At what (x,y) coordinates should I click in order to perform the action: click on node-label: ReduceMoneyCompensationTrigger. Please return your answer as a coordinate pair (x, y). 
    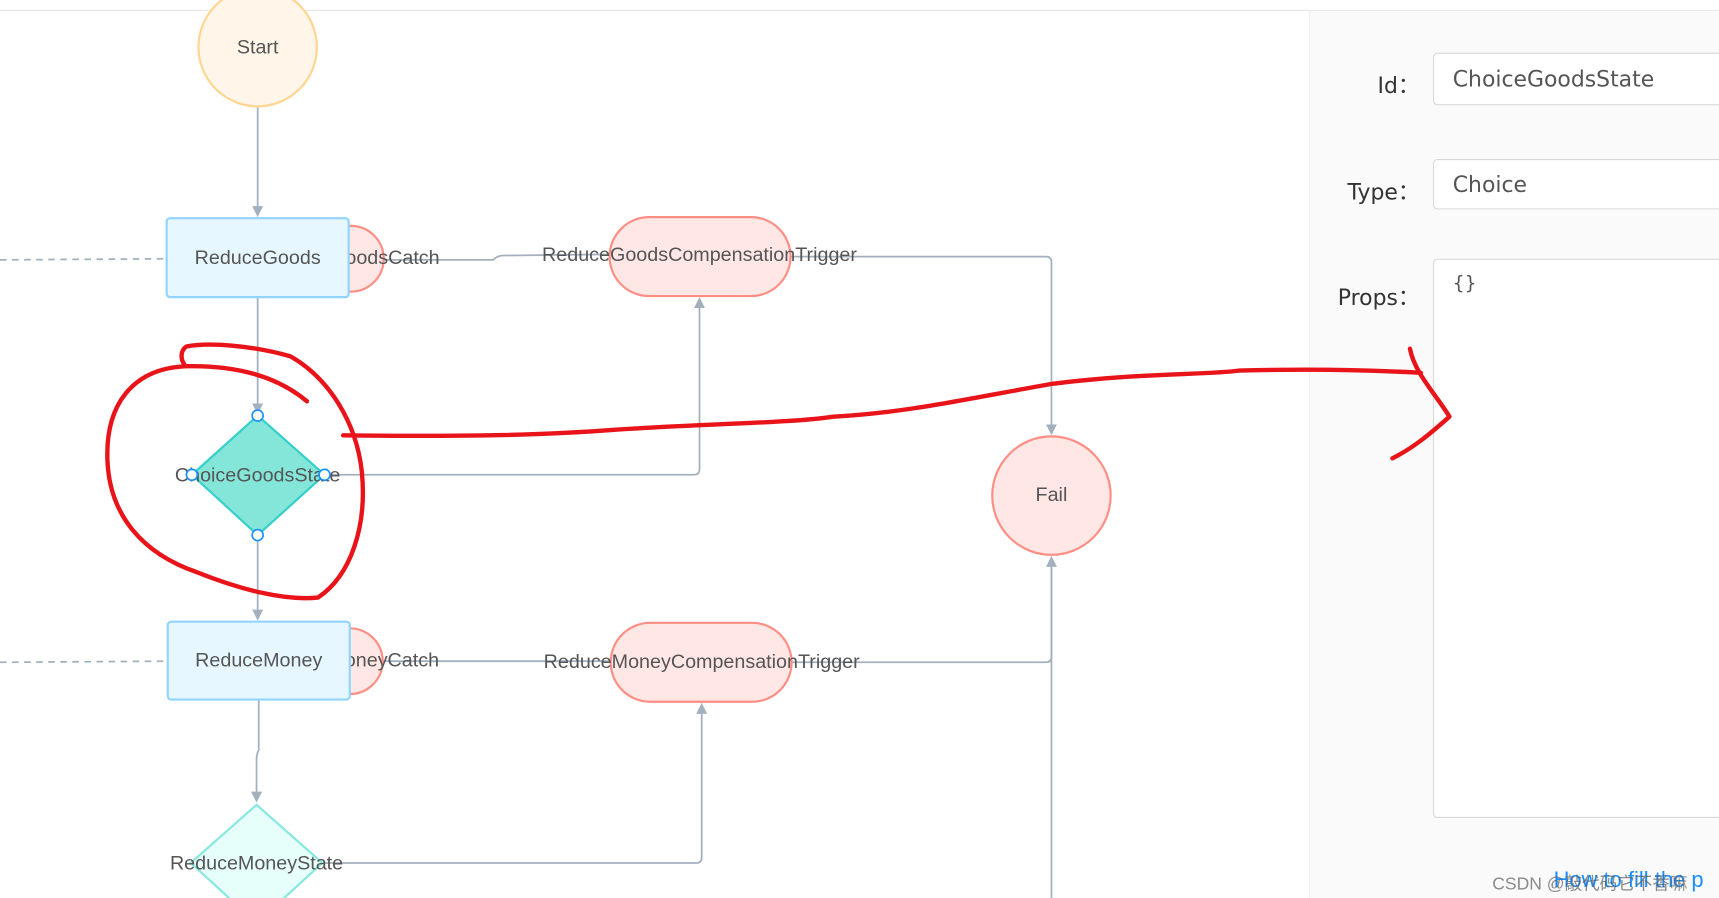
    Looking at the image, I should click on (702, 662).